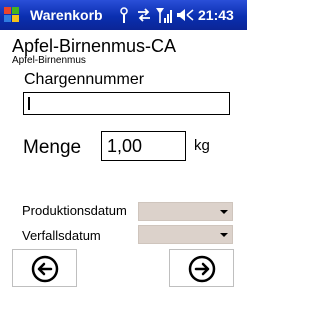 Image resolution: width=320 pixels, height=327 pixels. I want to click on app-title: Warenkorb, so click(66, 15).